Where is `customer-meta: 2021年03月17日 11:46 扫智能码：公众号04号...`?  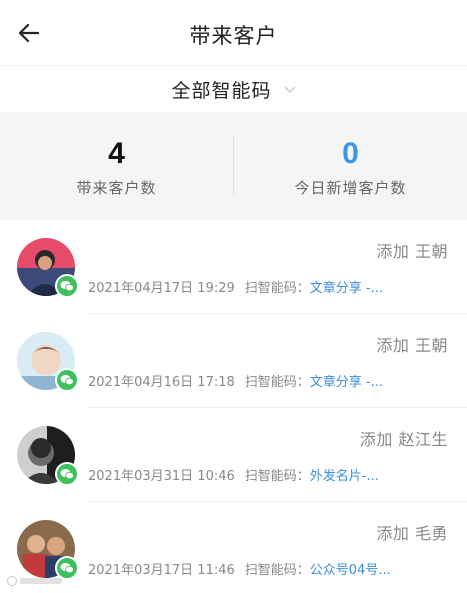
customer-meta: 2021年03月17日 11:46 扫智能码：公众号04号... is located at coordinates (239, 568).